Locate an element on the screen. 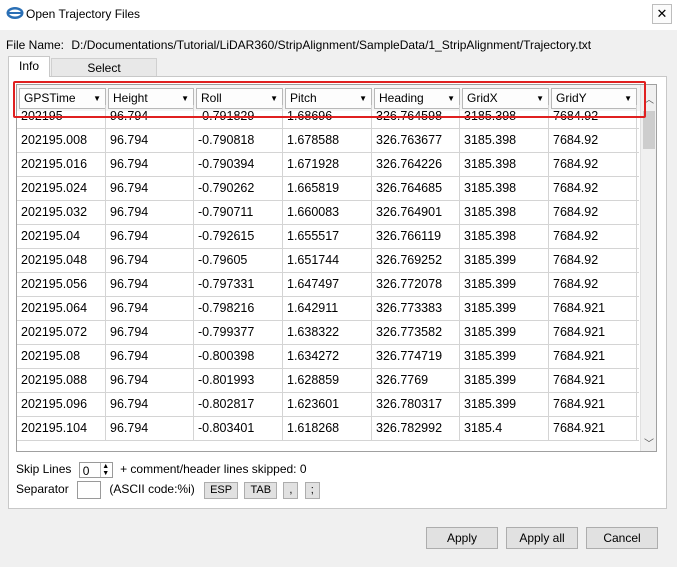  table-cell: -0.802817 is located at coordinates (238, 404).